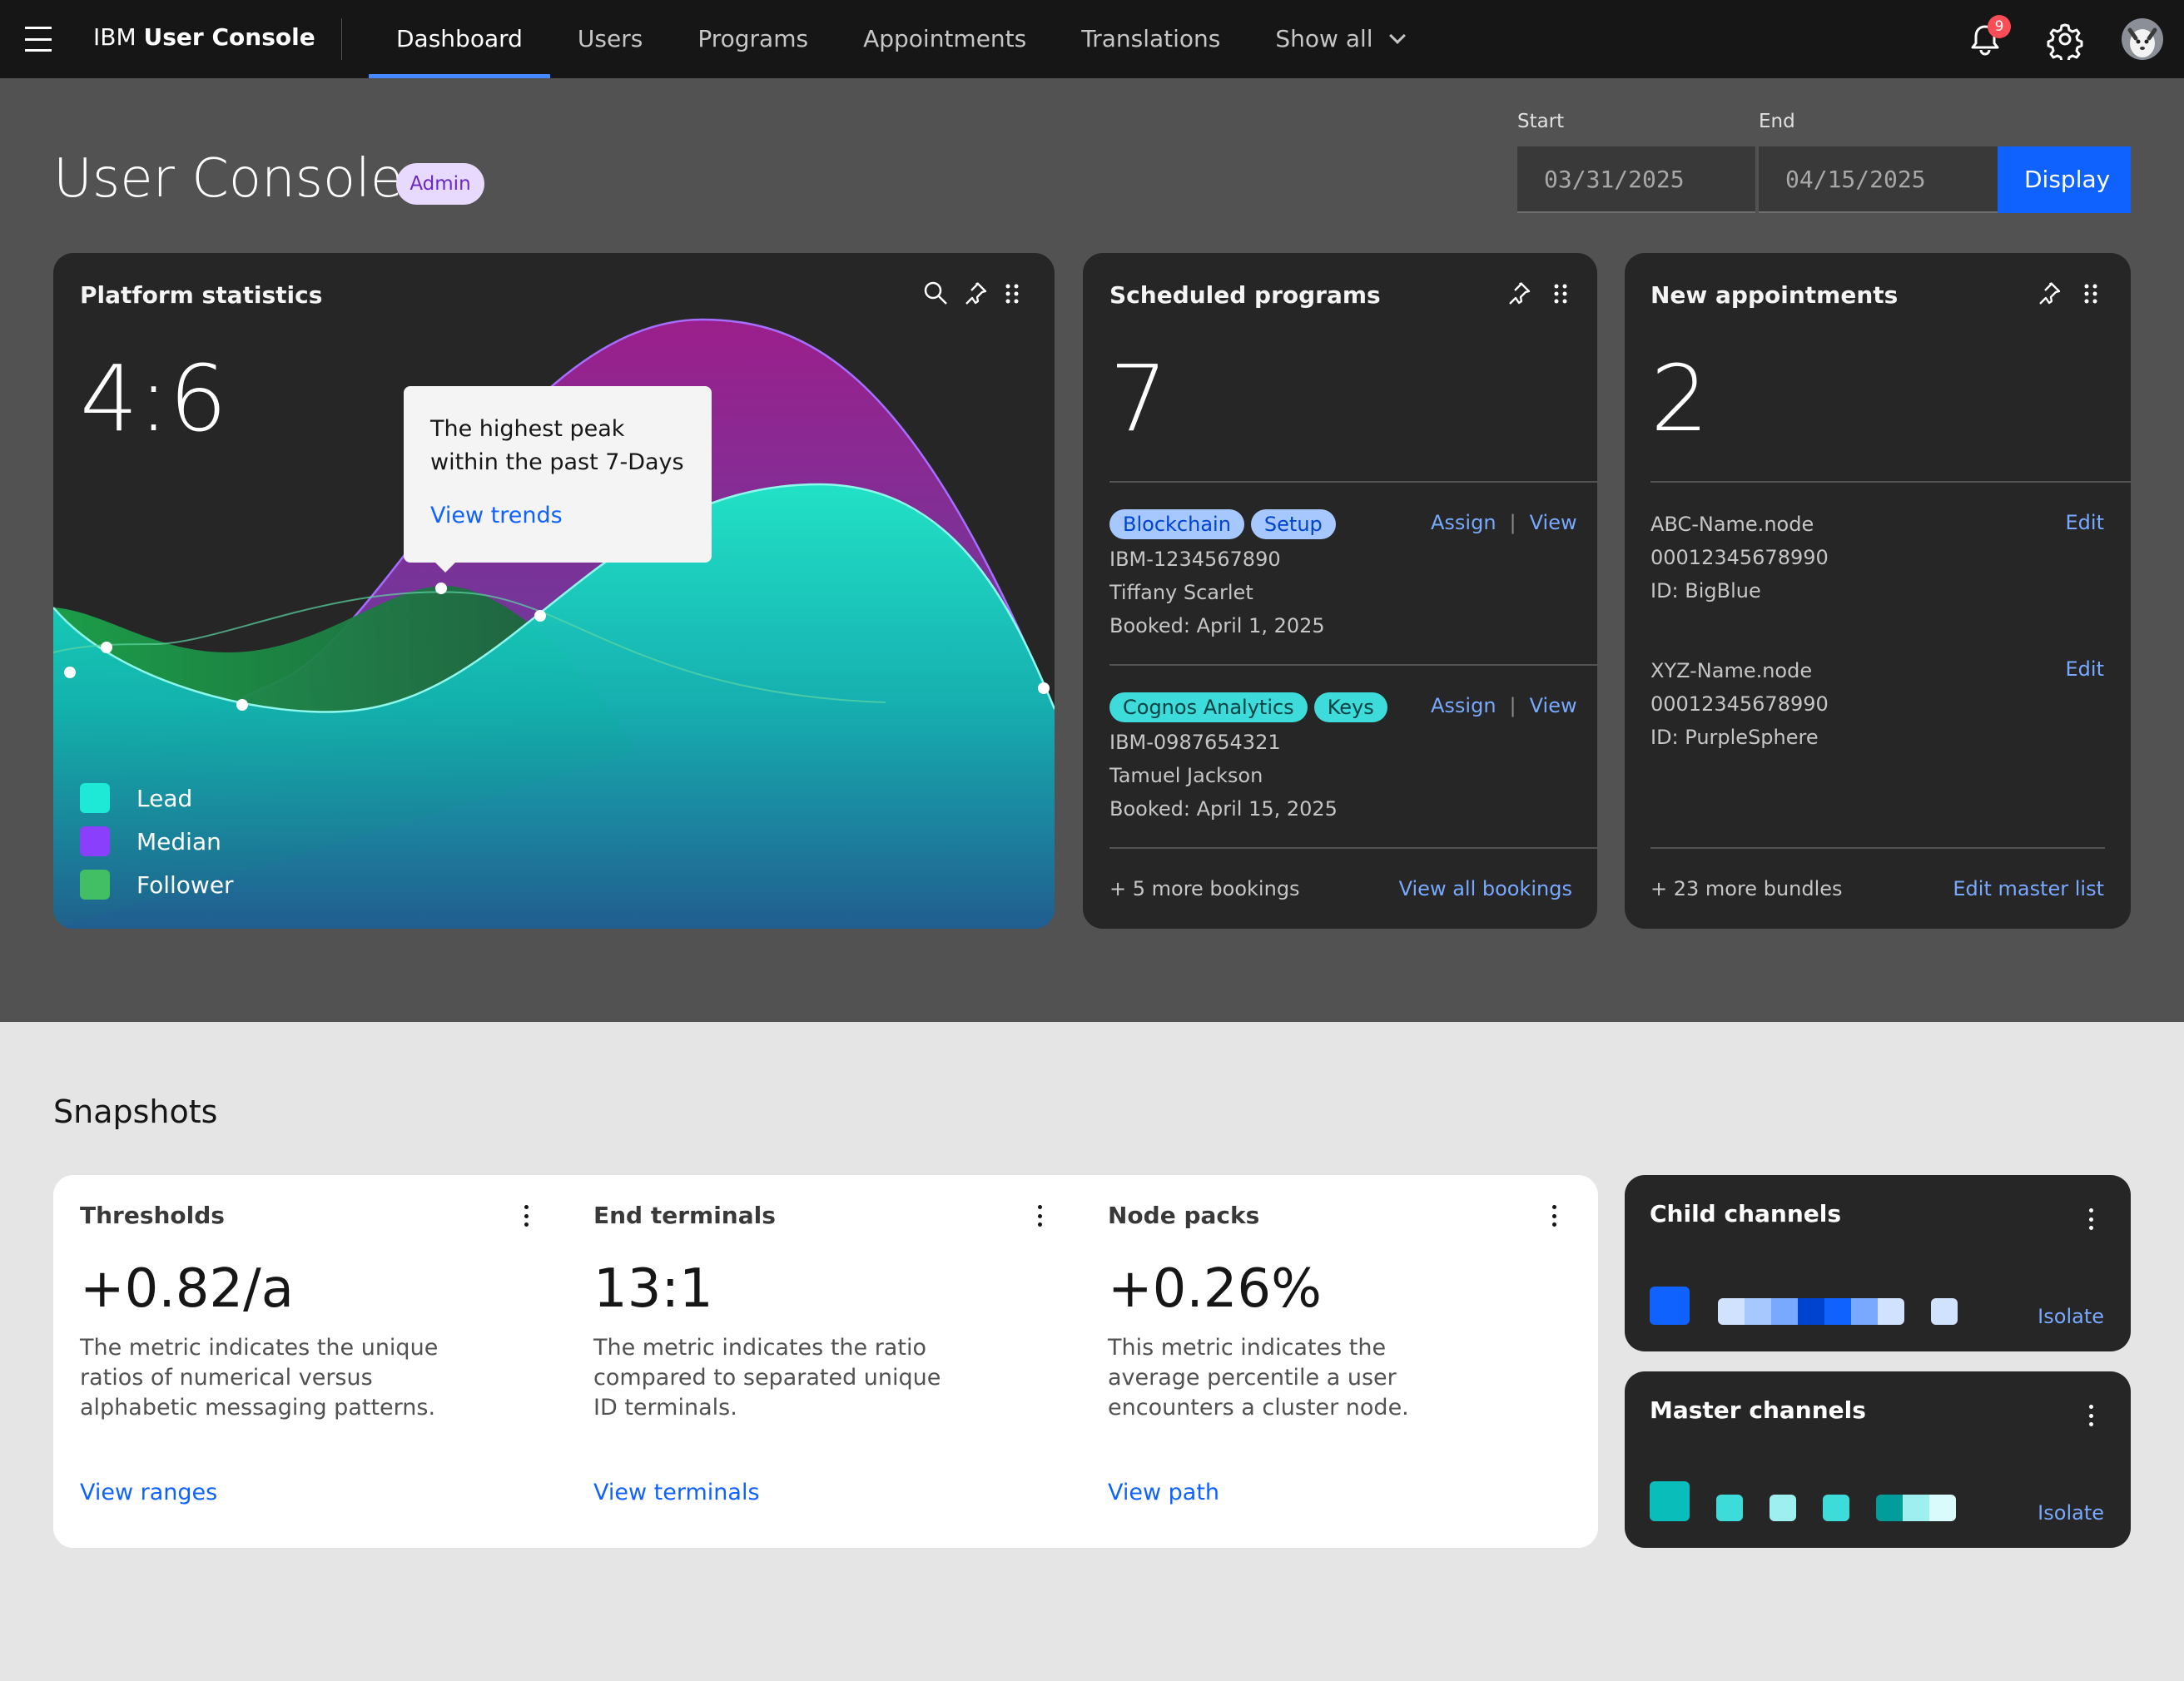 The image size is (2184, 1681). Describe the element at coordinates (1739, 557) in the screenshot. I see `appointment-number: 00012345678990` at that location.